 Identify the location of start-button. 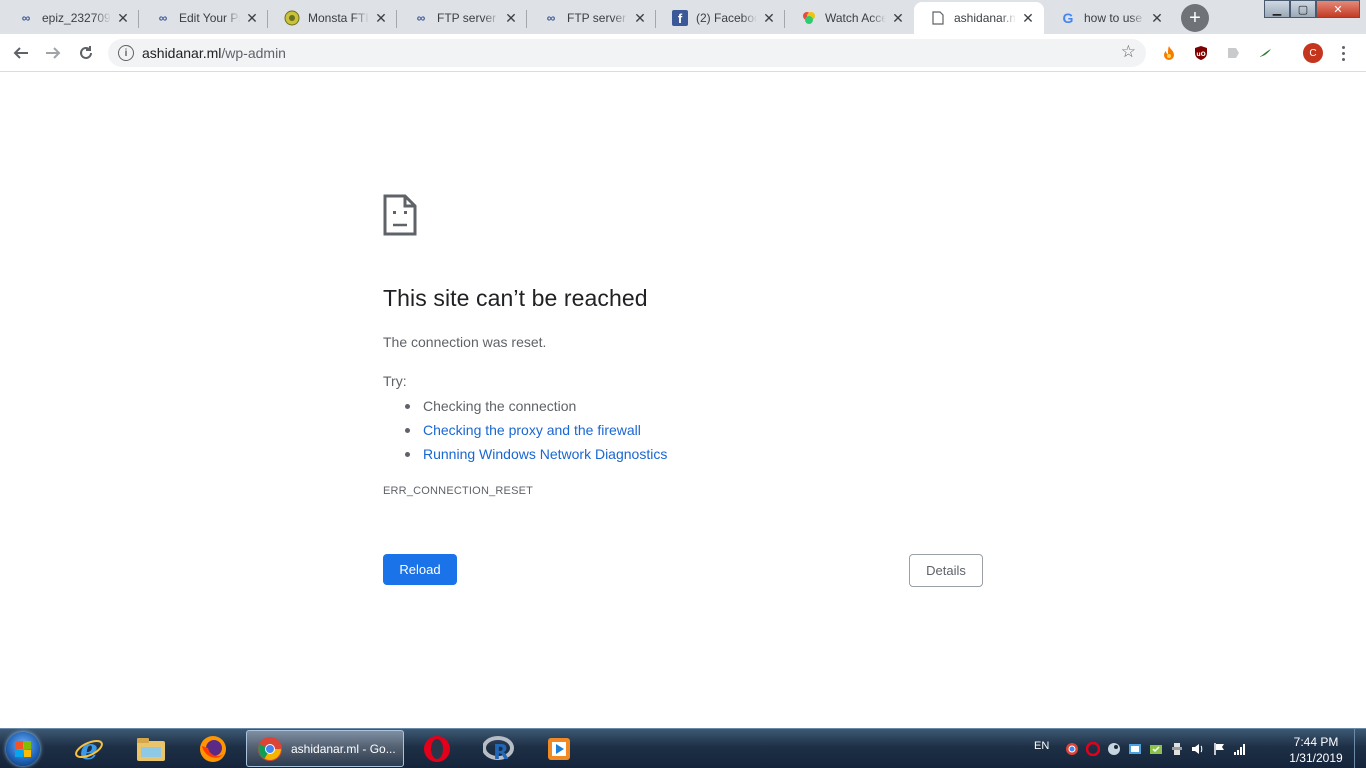
(23, 749).